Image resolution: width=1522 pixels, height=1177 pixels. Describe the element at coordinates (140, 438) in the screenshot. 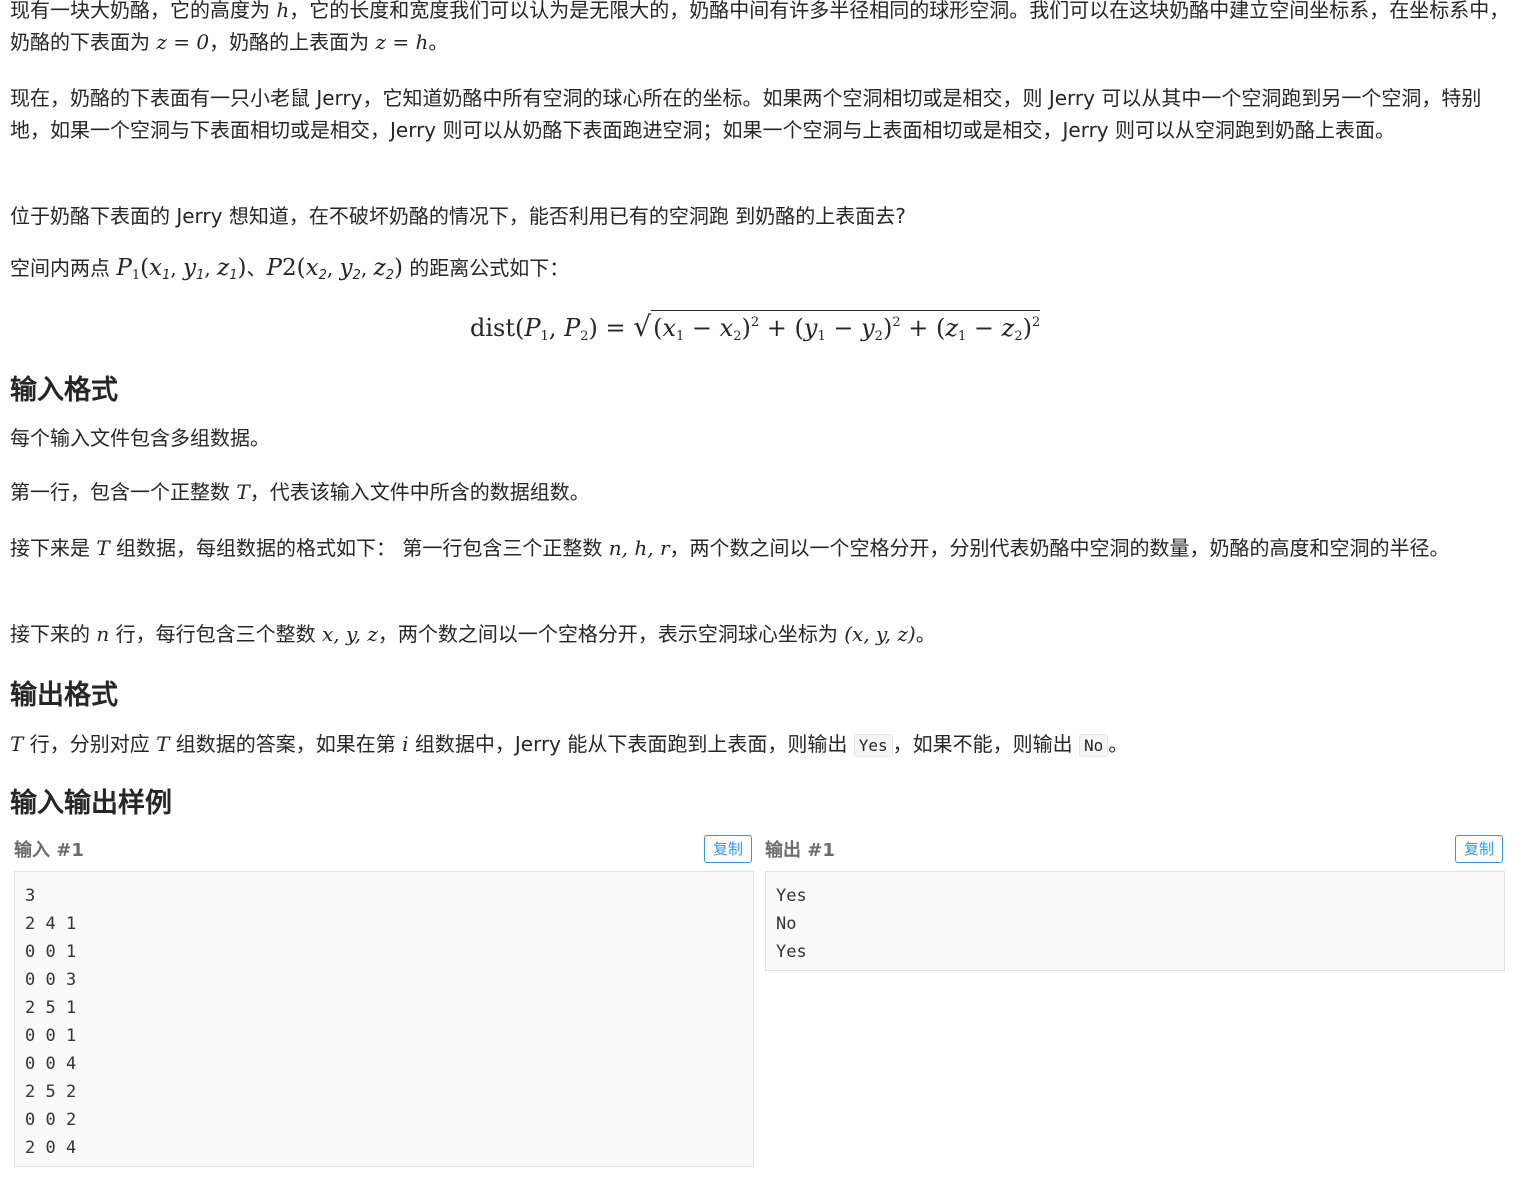

I see `input-format-line-1: 每个输入文件包含多组数据。` at that location.